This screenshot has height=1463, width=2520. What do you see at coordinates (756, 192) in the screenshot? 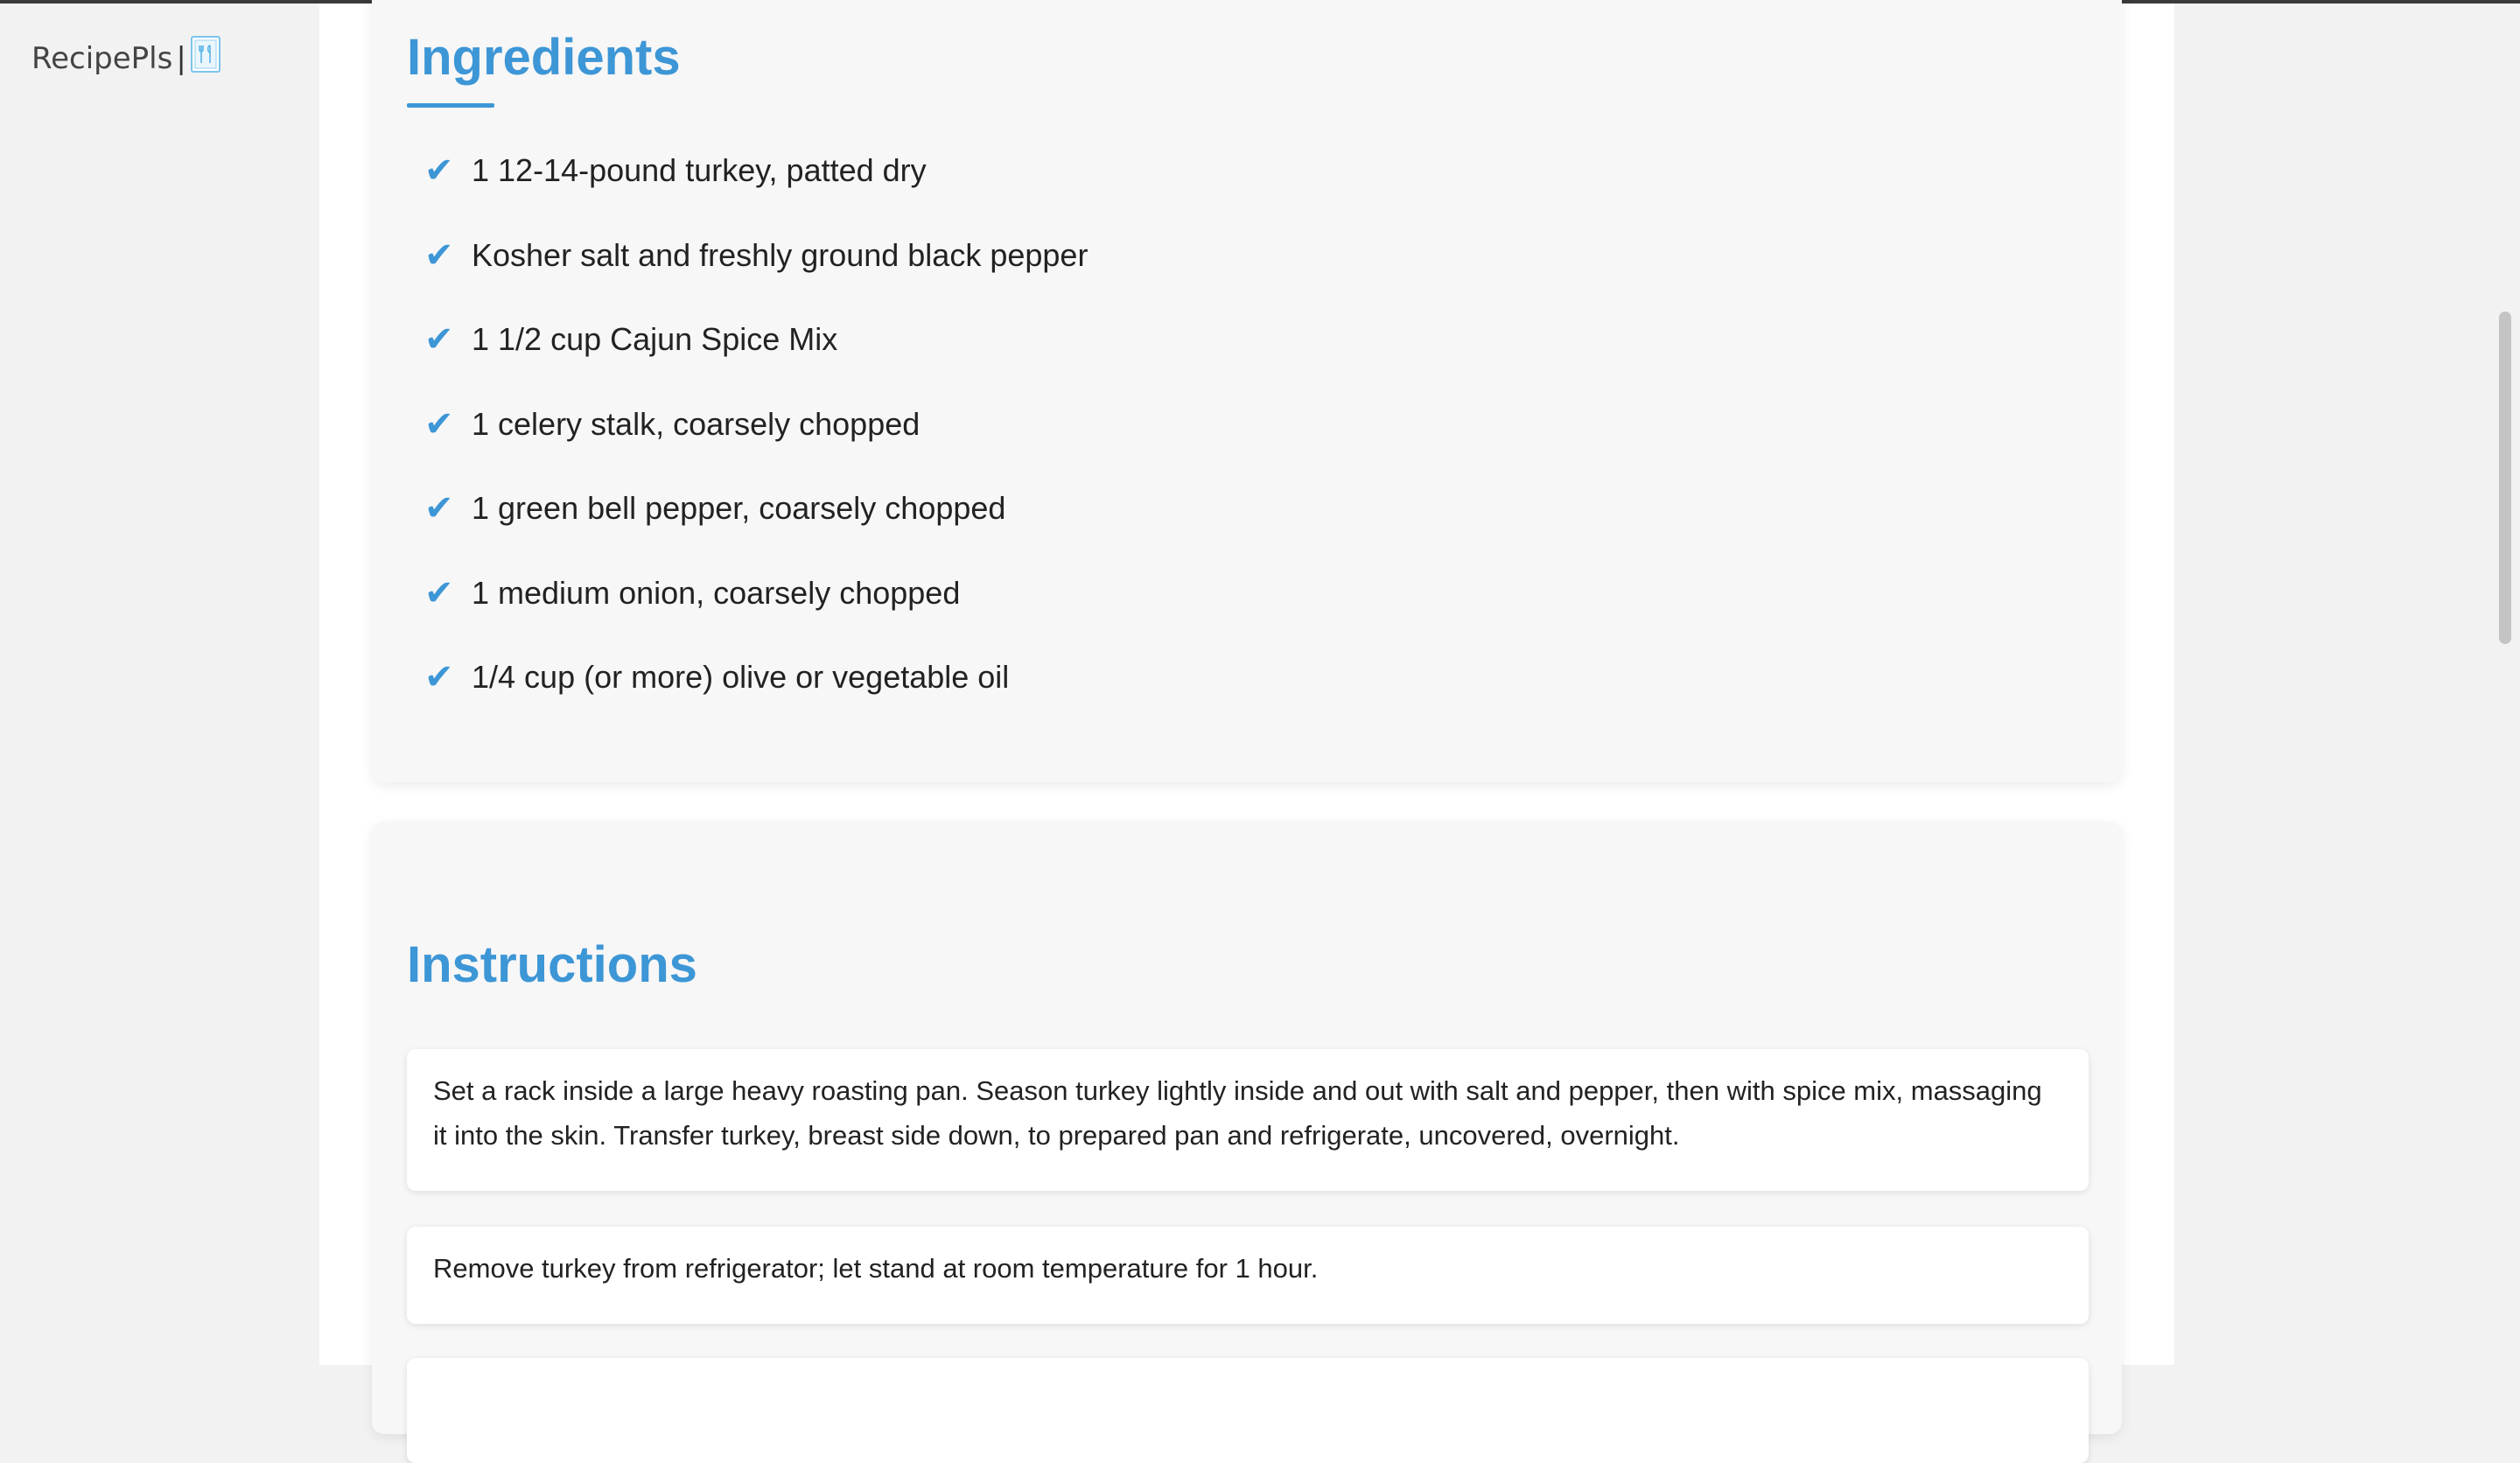
I see `ingredient-item: ✔ 1 12-14-pound turkey, patted dry` at bounding box center [756, 192].